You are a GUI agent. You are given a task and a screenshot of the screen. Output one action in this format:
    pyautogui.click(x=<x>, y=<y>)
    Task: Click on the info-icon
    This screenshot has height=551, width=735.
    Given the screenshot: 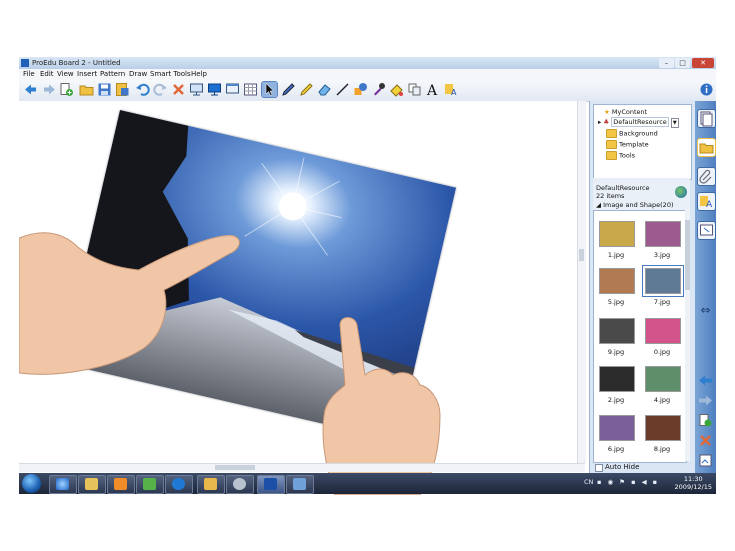 What is the action you would take?
    pyautogui.click(x=706, y=89)
    